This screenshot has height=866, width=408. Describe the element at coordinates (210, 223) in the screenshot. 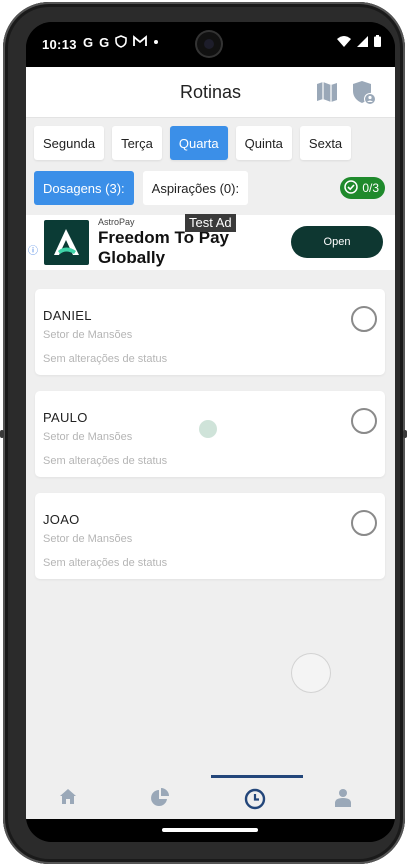

I see `test-ad-label: Test Ad` at that location.